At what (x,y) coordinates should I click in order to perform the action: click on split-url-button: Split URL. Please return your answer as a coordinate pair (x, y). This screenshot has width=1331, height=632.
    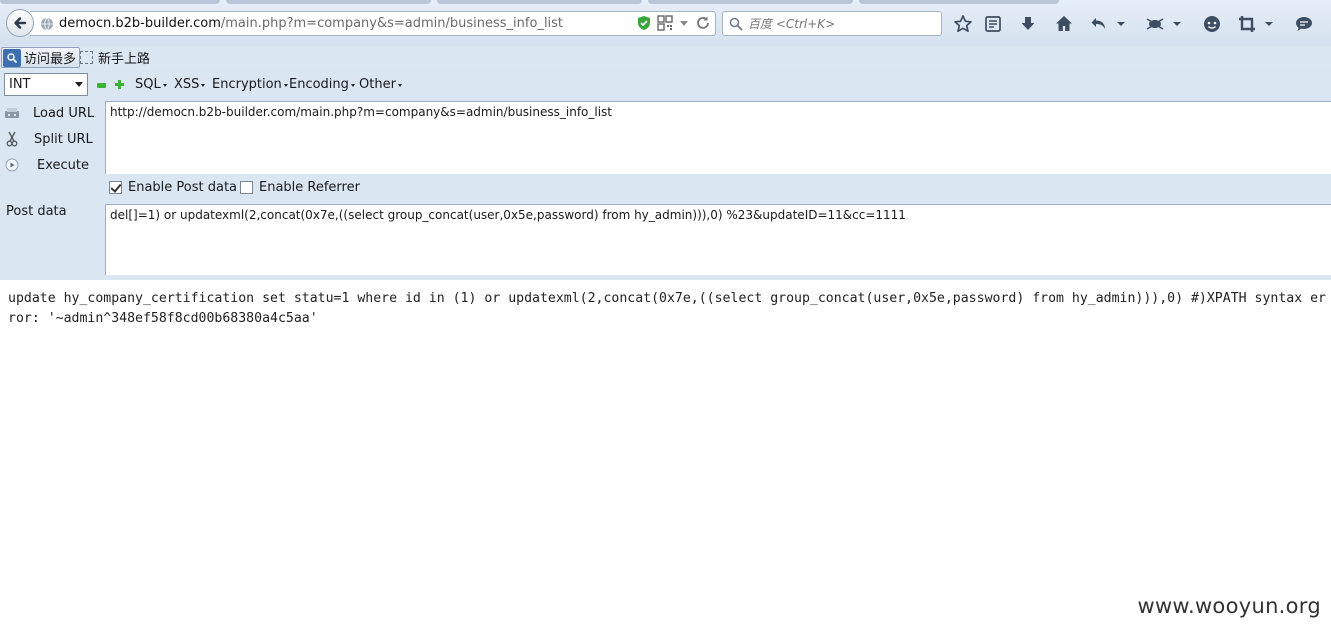
    Looking at the image, I should click on (52, 139).